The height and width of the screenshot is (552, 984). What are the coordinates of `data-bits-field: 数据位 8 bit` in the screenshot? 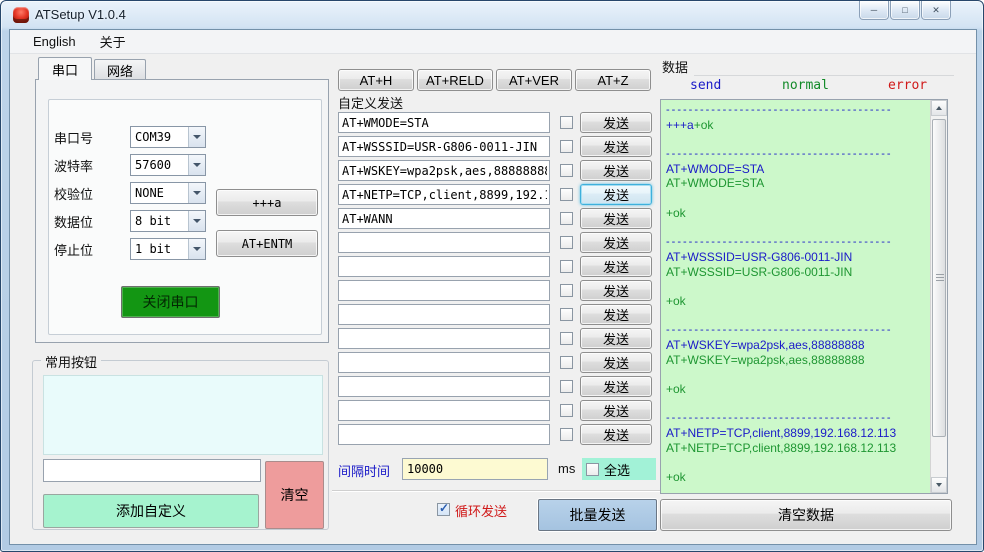 It's located at (130, 221).